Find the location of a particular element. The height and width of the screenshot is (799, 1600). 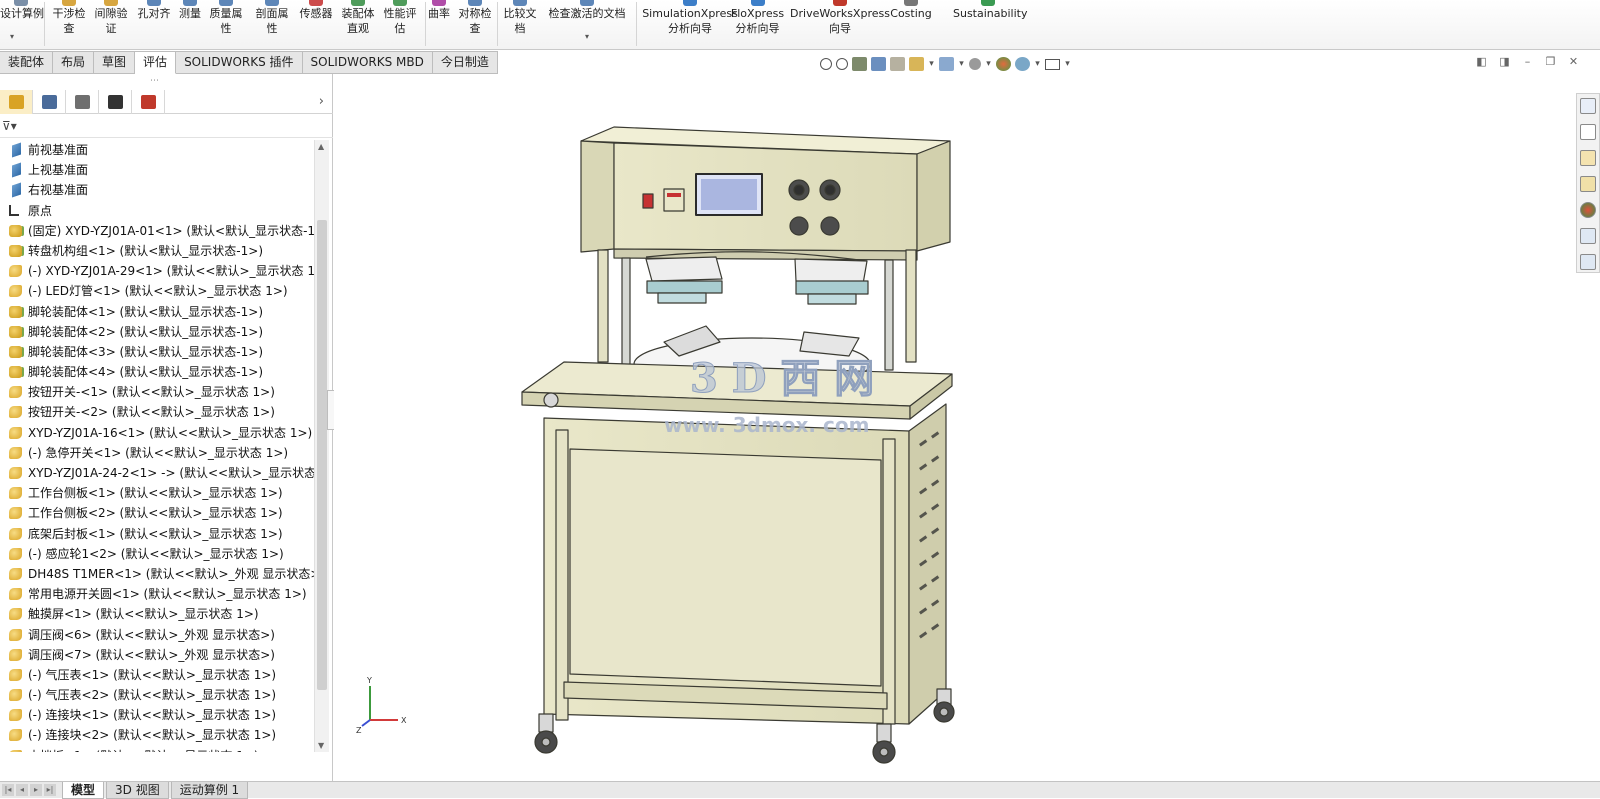

tree-node: 按钮开关-<2> (默认<<默认>_显示状态 1>) is located at coordinates (159, 412).